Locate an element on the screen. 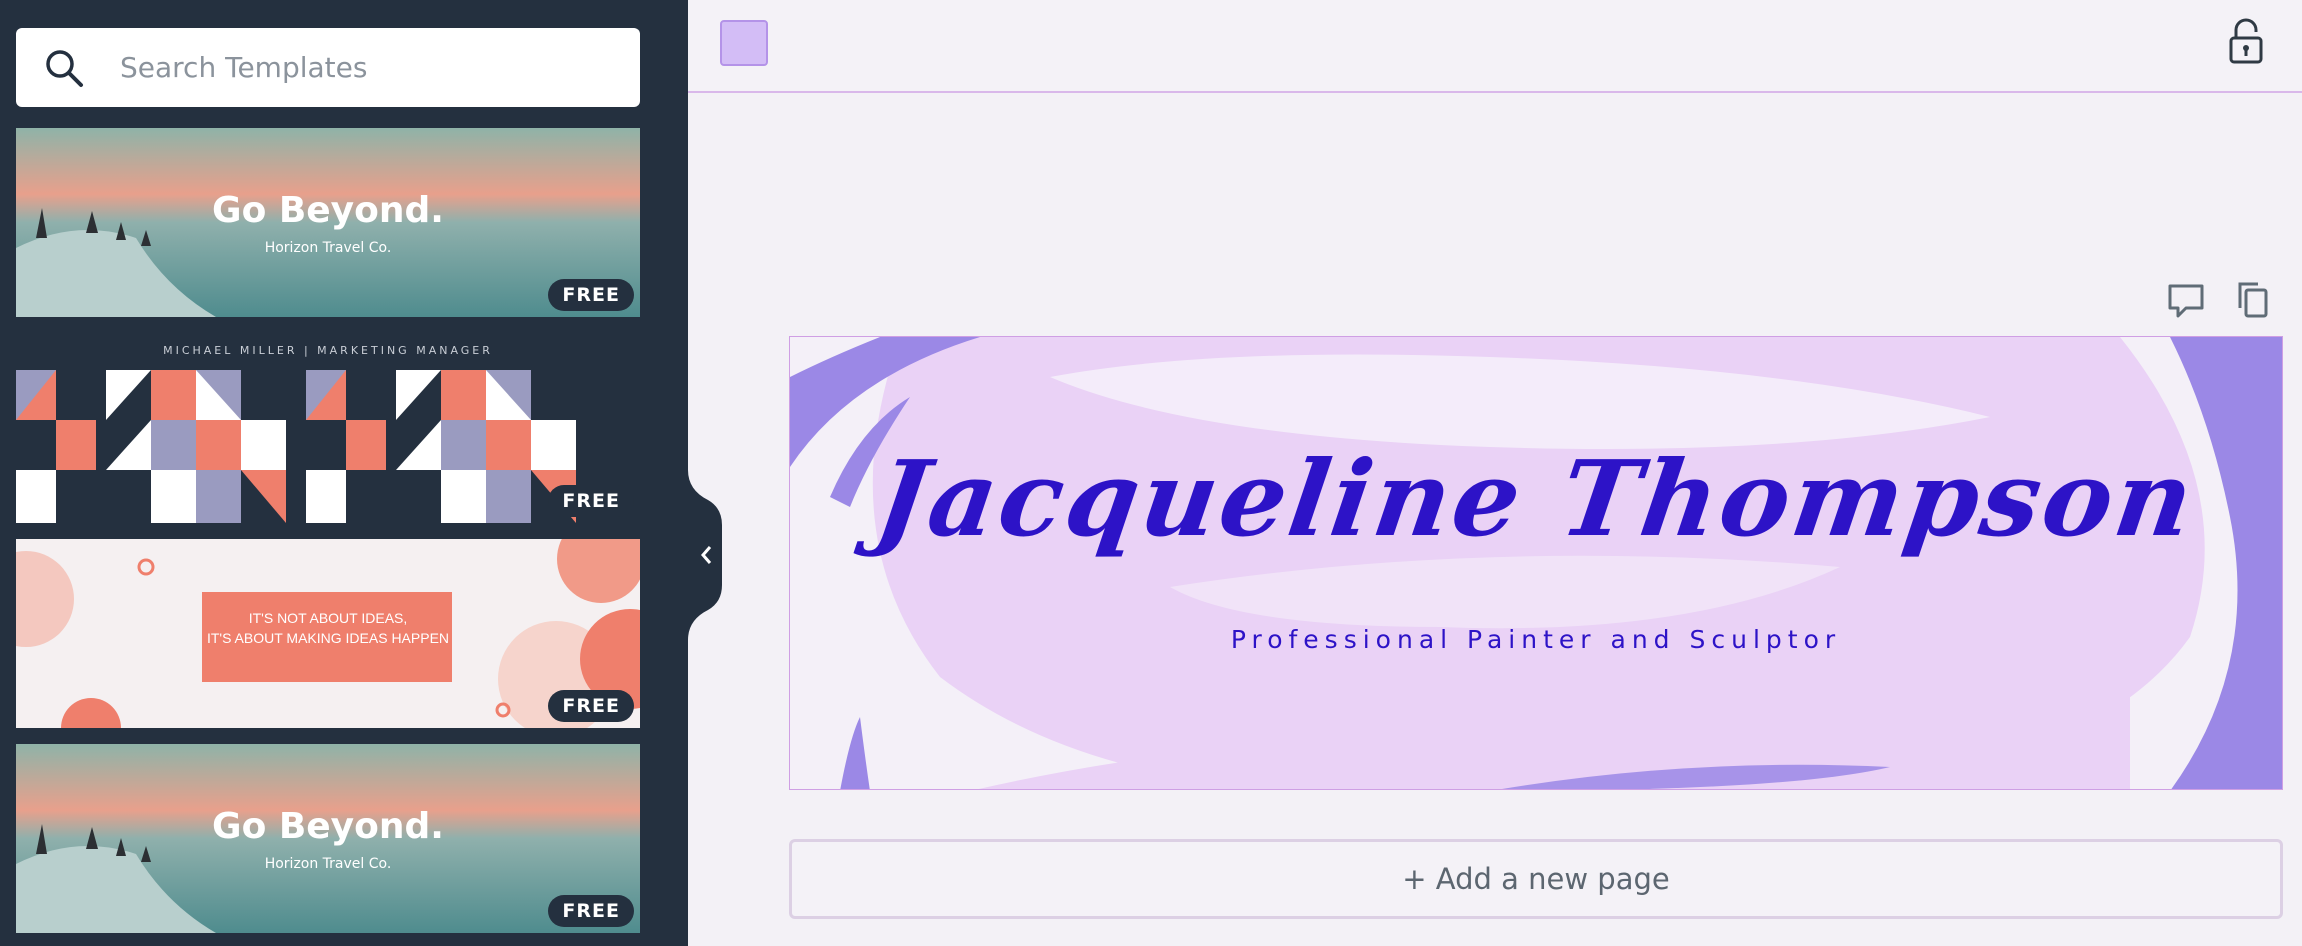 The height and width of the screenshot is (946, 2302). collapse-sidebar-button is located at coordinates (705, 555).